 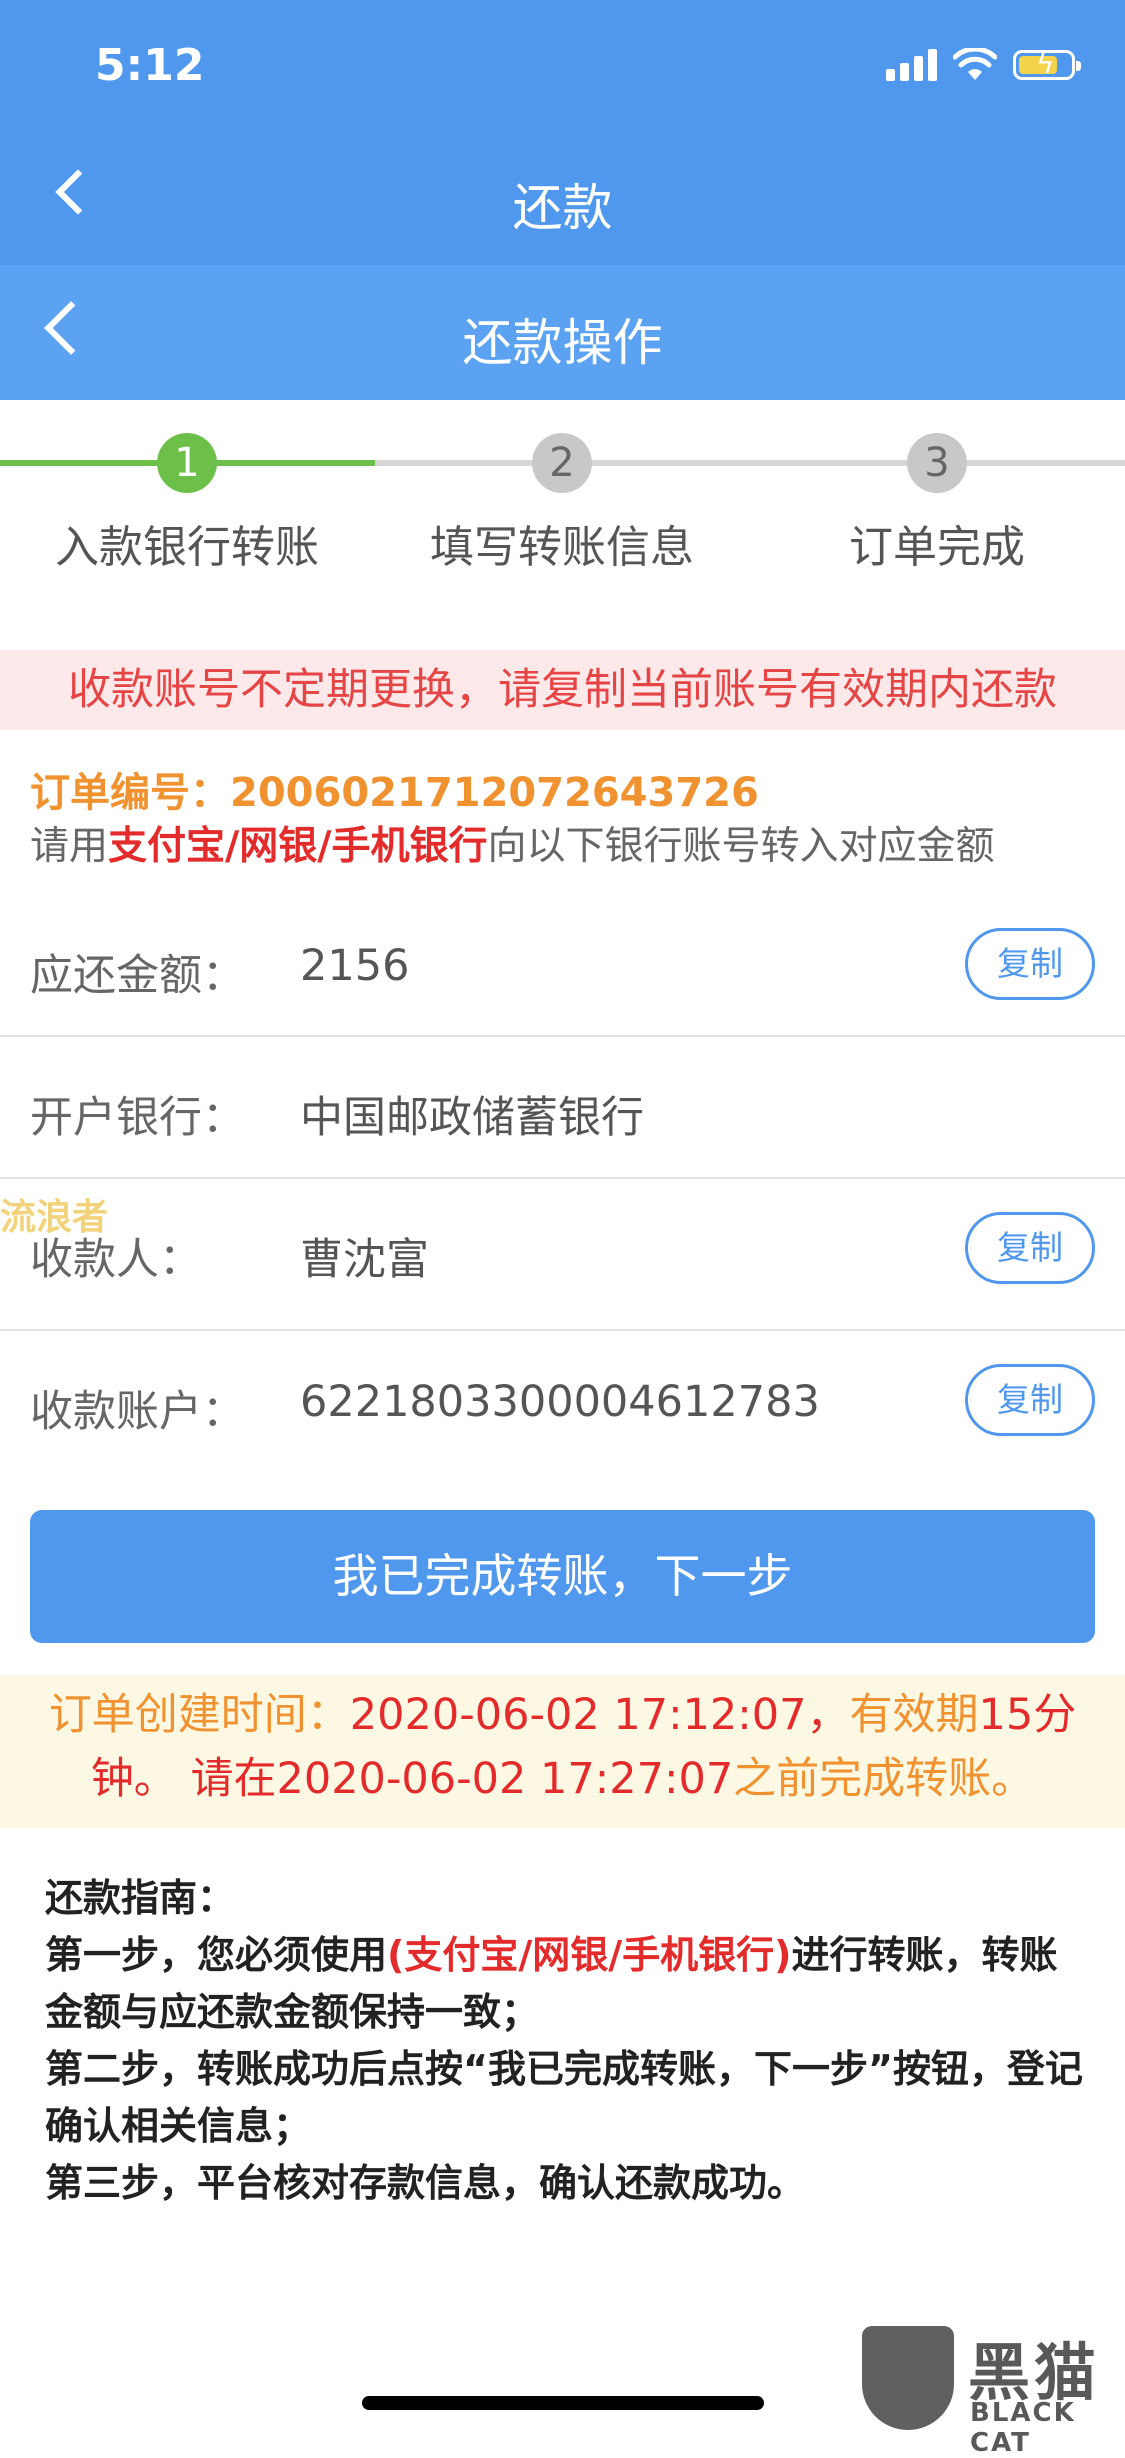 I want to click on notice-text: 钟。 请在, so click(x=183, y=1779).